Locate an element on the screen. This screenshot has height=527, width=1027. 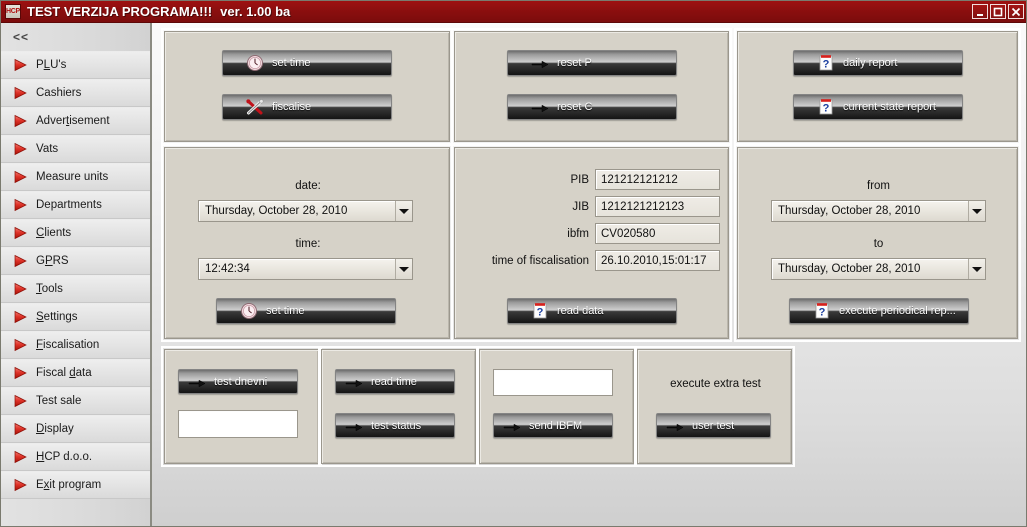
current-state-report-button: ? current state report is located at coordinates (878, 107).